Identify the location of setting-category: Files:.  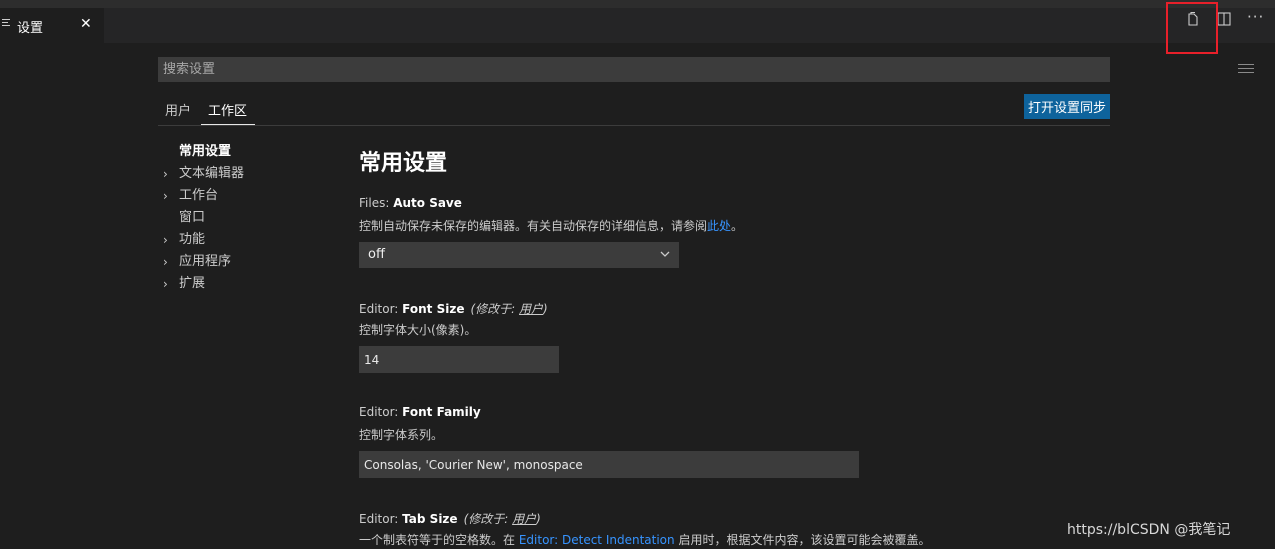
(376, 203).